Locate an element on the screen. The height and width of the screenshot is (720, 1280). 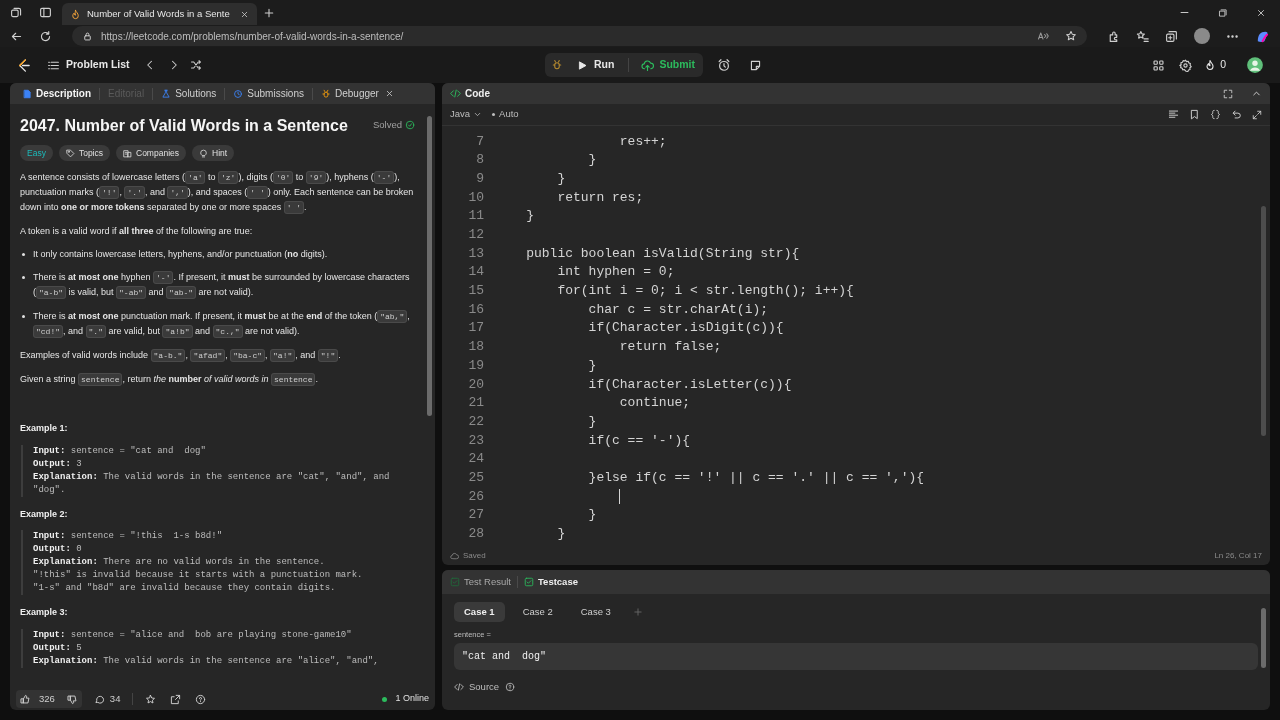
expand-icon is located at coordinates (1257, 114).